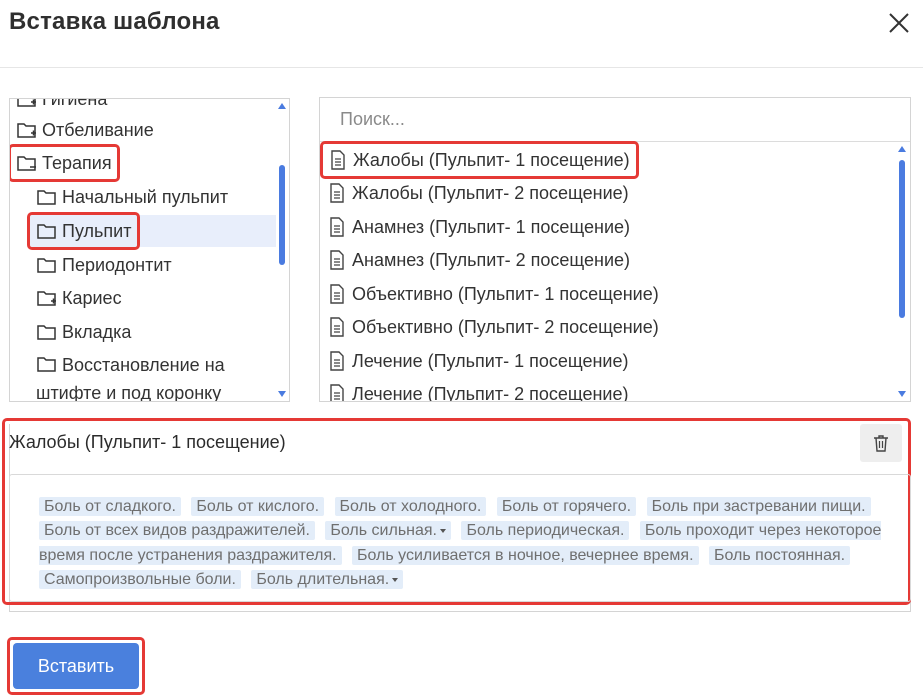  Describe the element at coordinates (177, 531) in the screenshot. I see `phrase-chip: Боль от всех видов раздражителей.` at that location.